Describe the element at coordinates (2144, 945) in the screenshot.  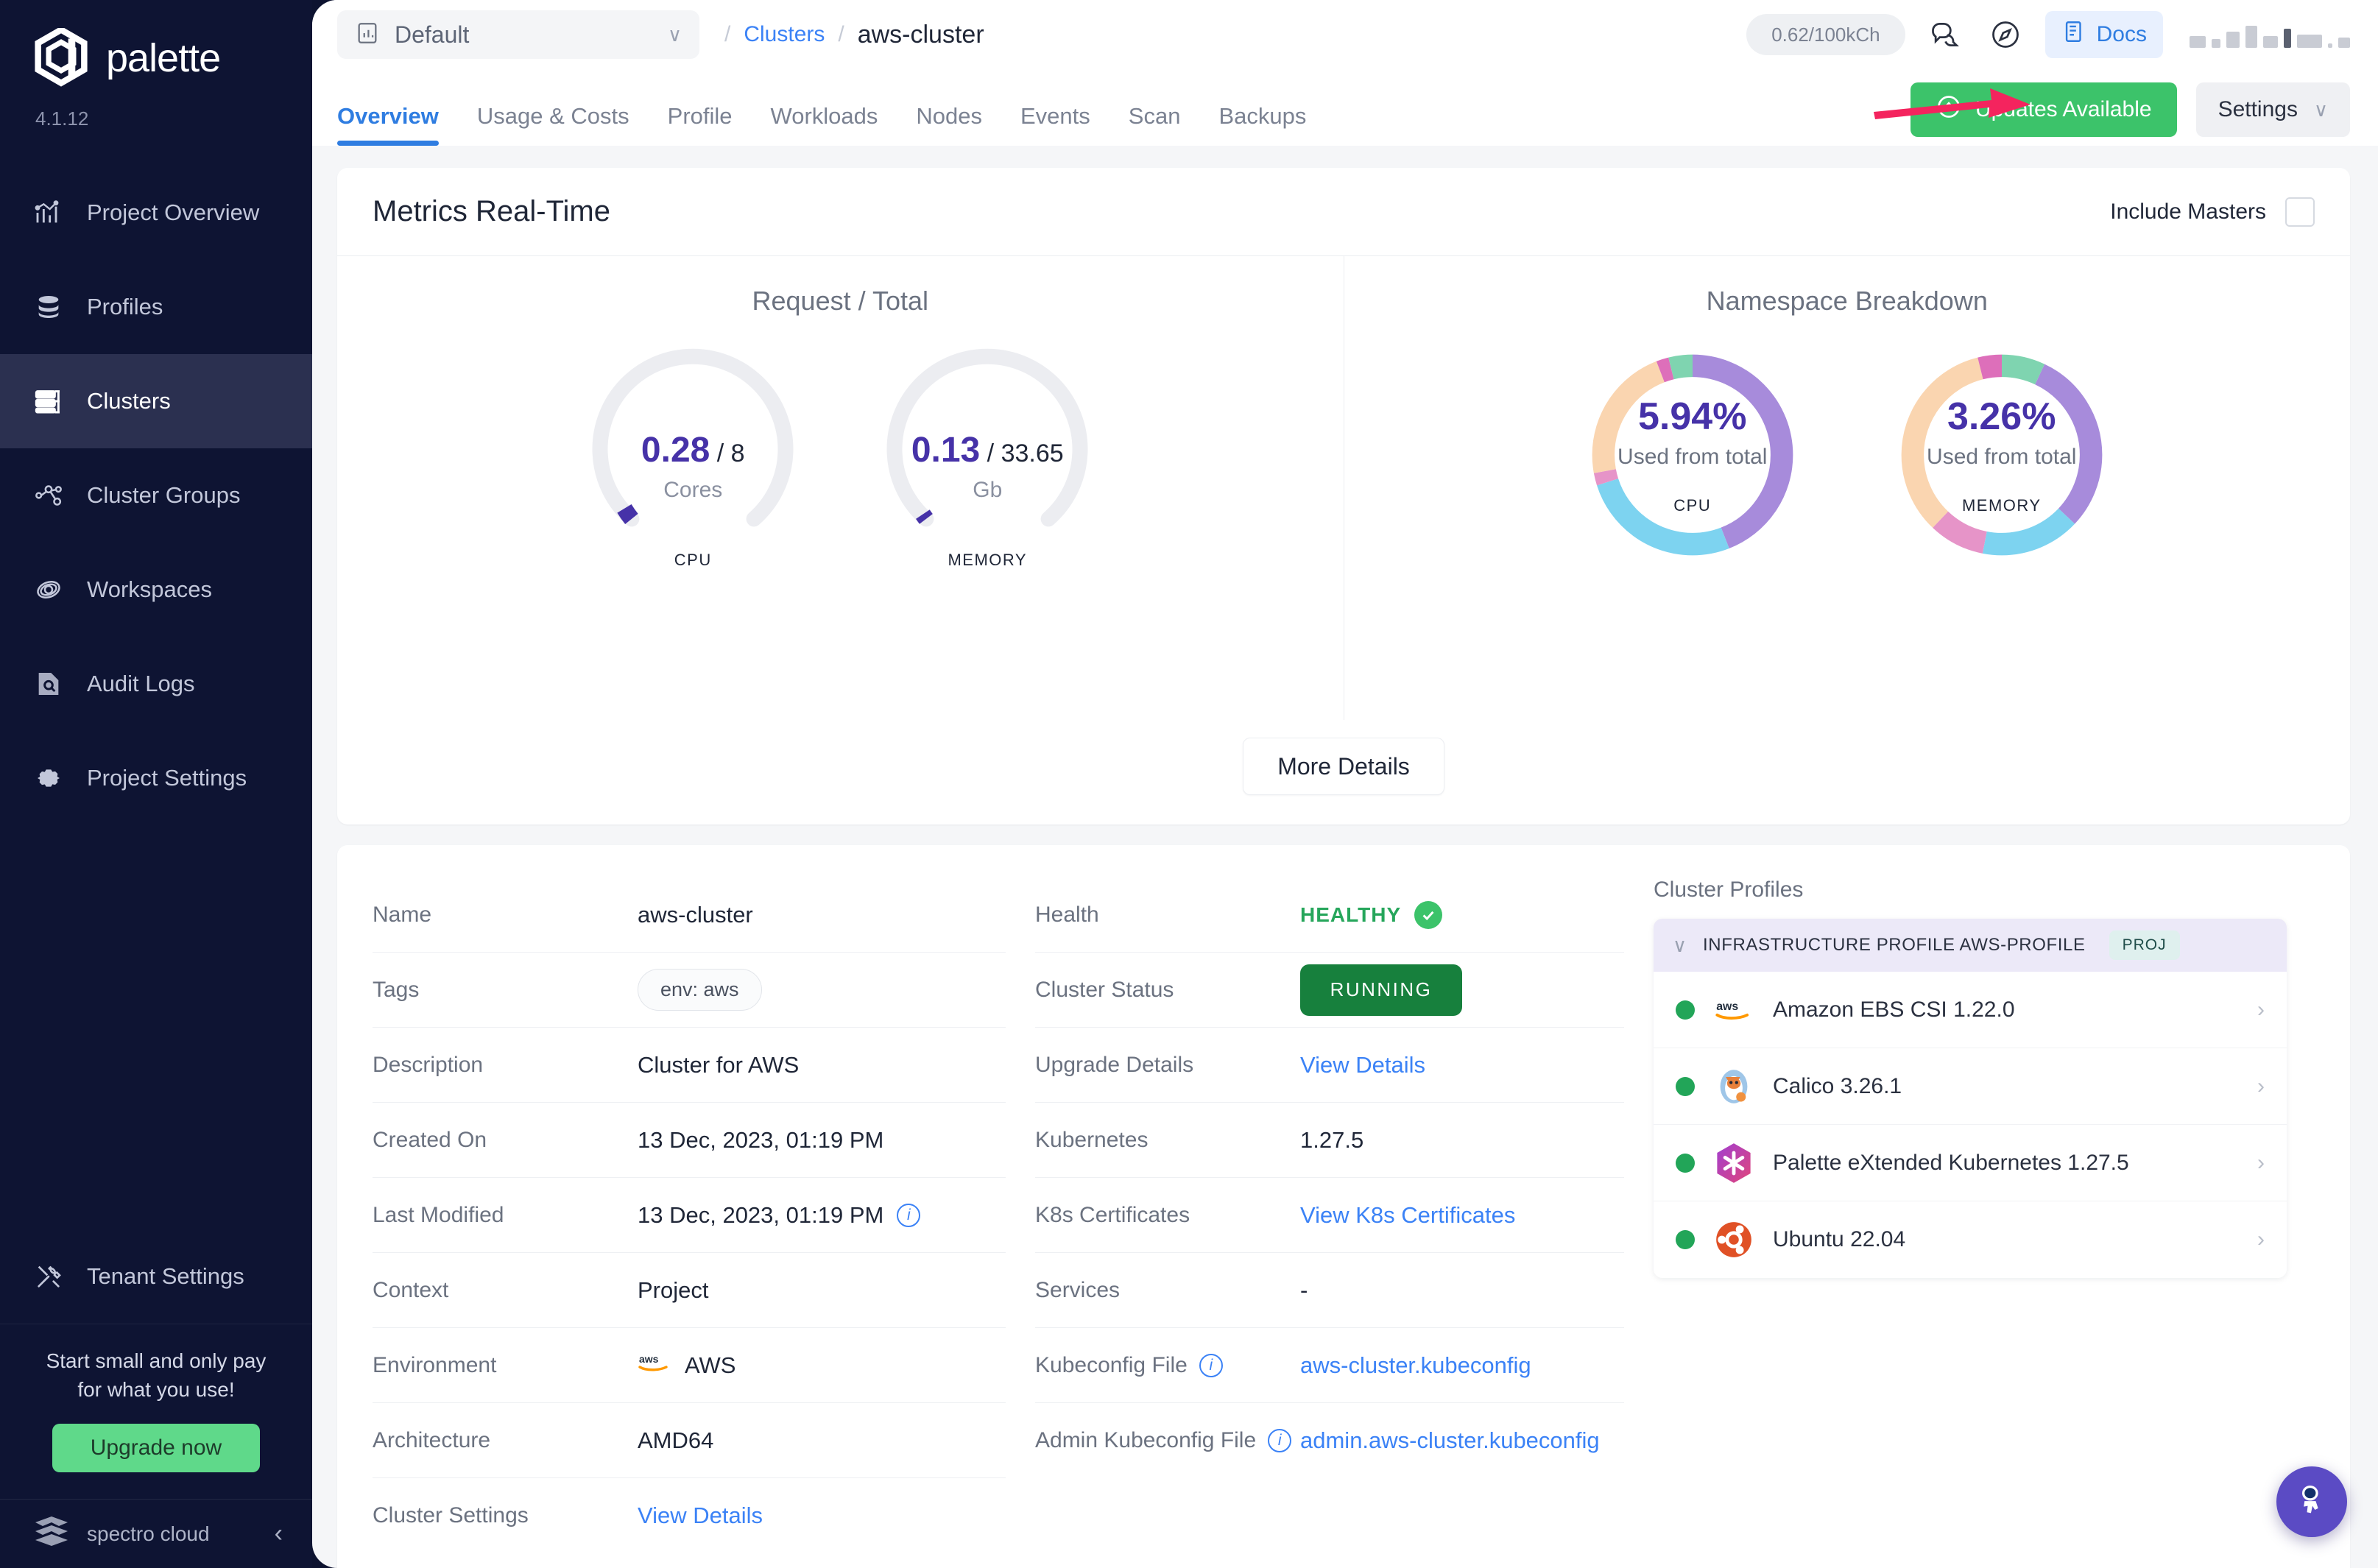
I see `profile-scope-badge: PROJ` at that location.